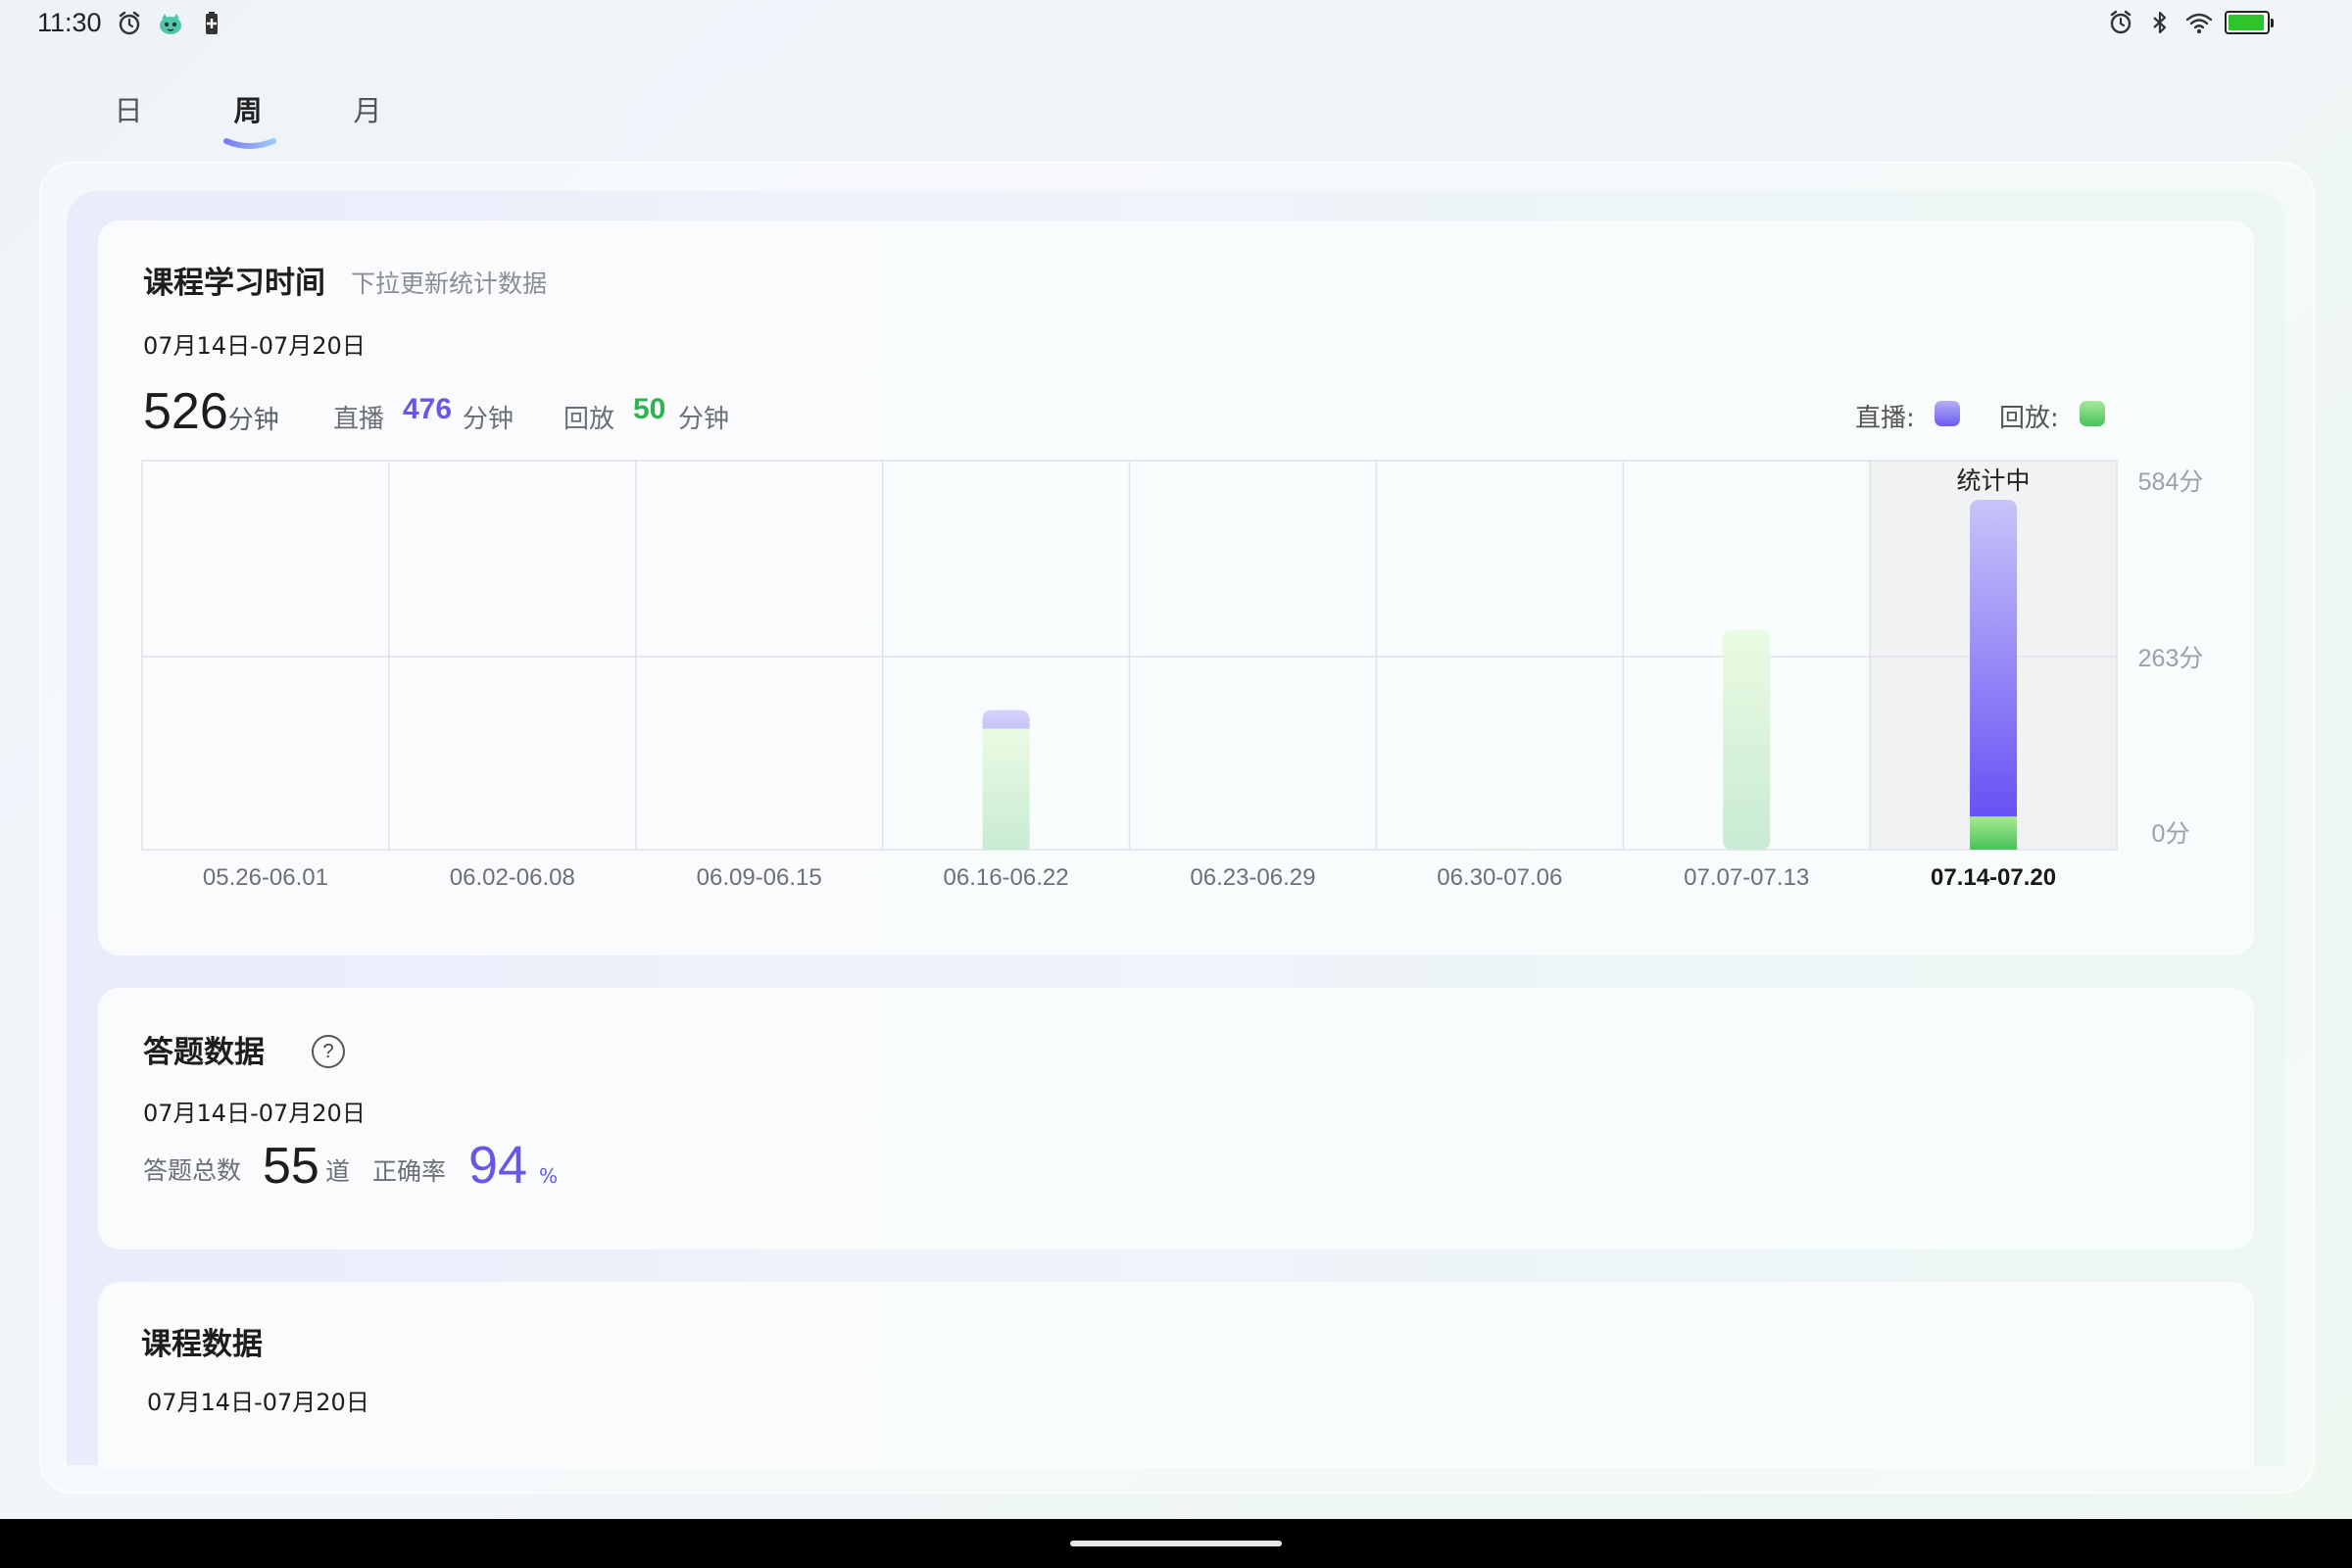 This screenshot has height=1568, width=2352. Describe the element at coordinates (498, 1165) in the screenshot. I see `accuracy-value: 94` at that location.